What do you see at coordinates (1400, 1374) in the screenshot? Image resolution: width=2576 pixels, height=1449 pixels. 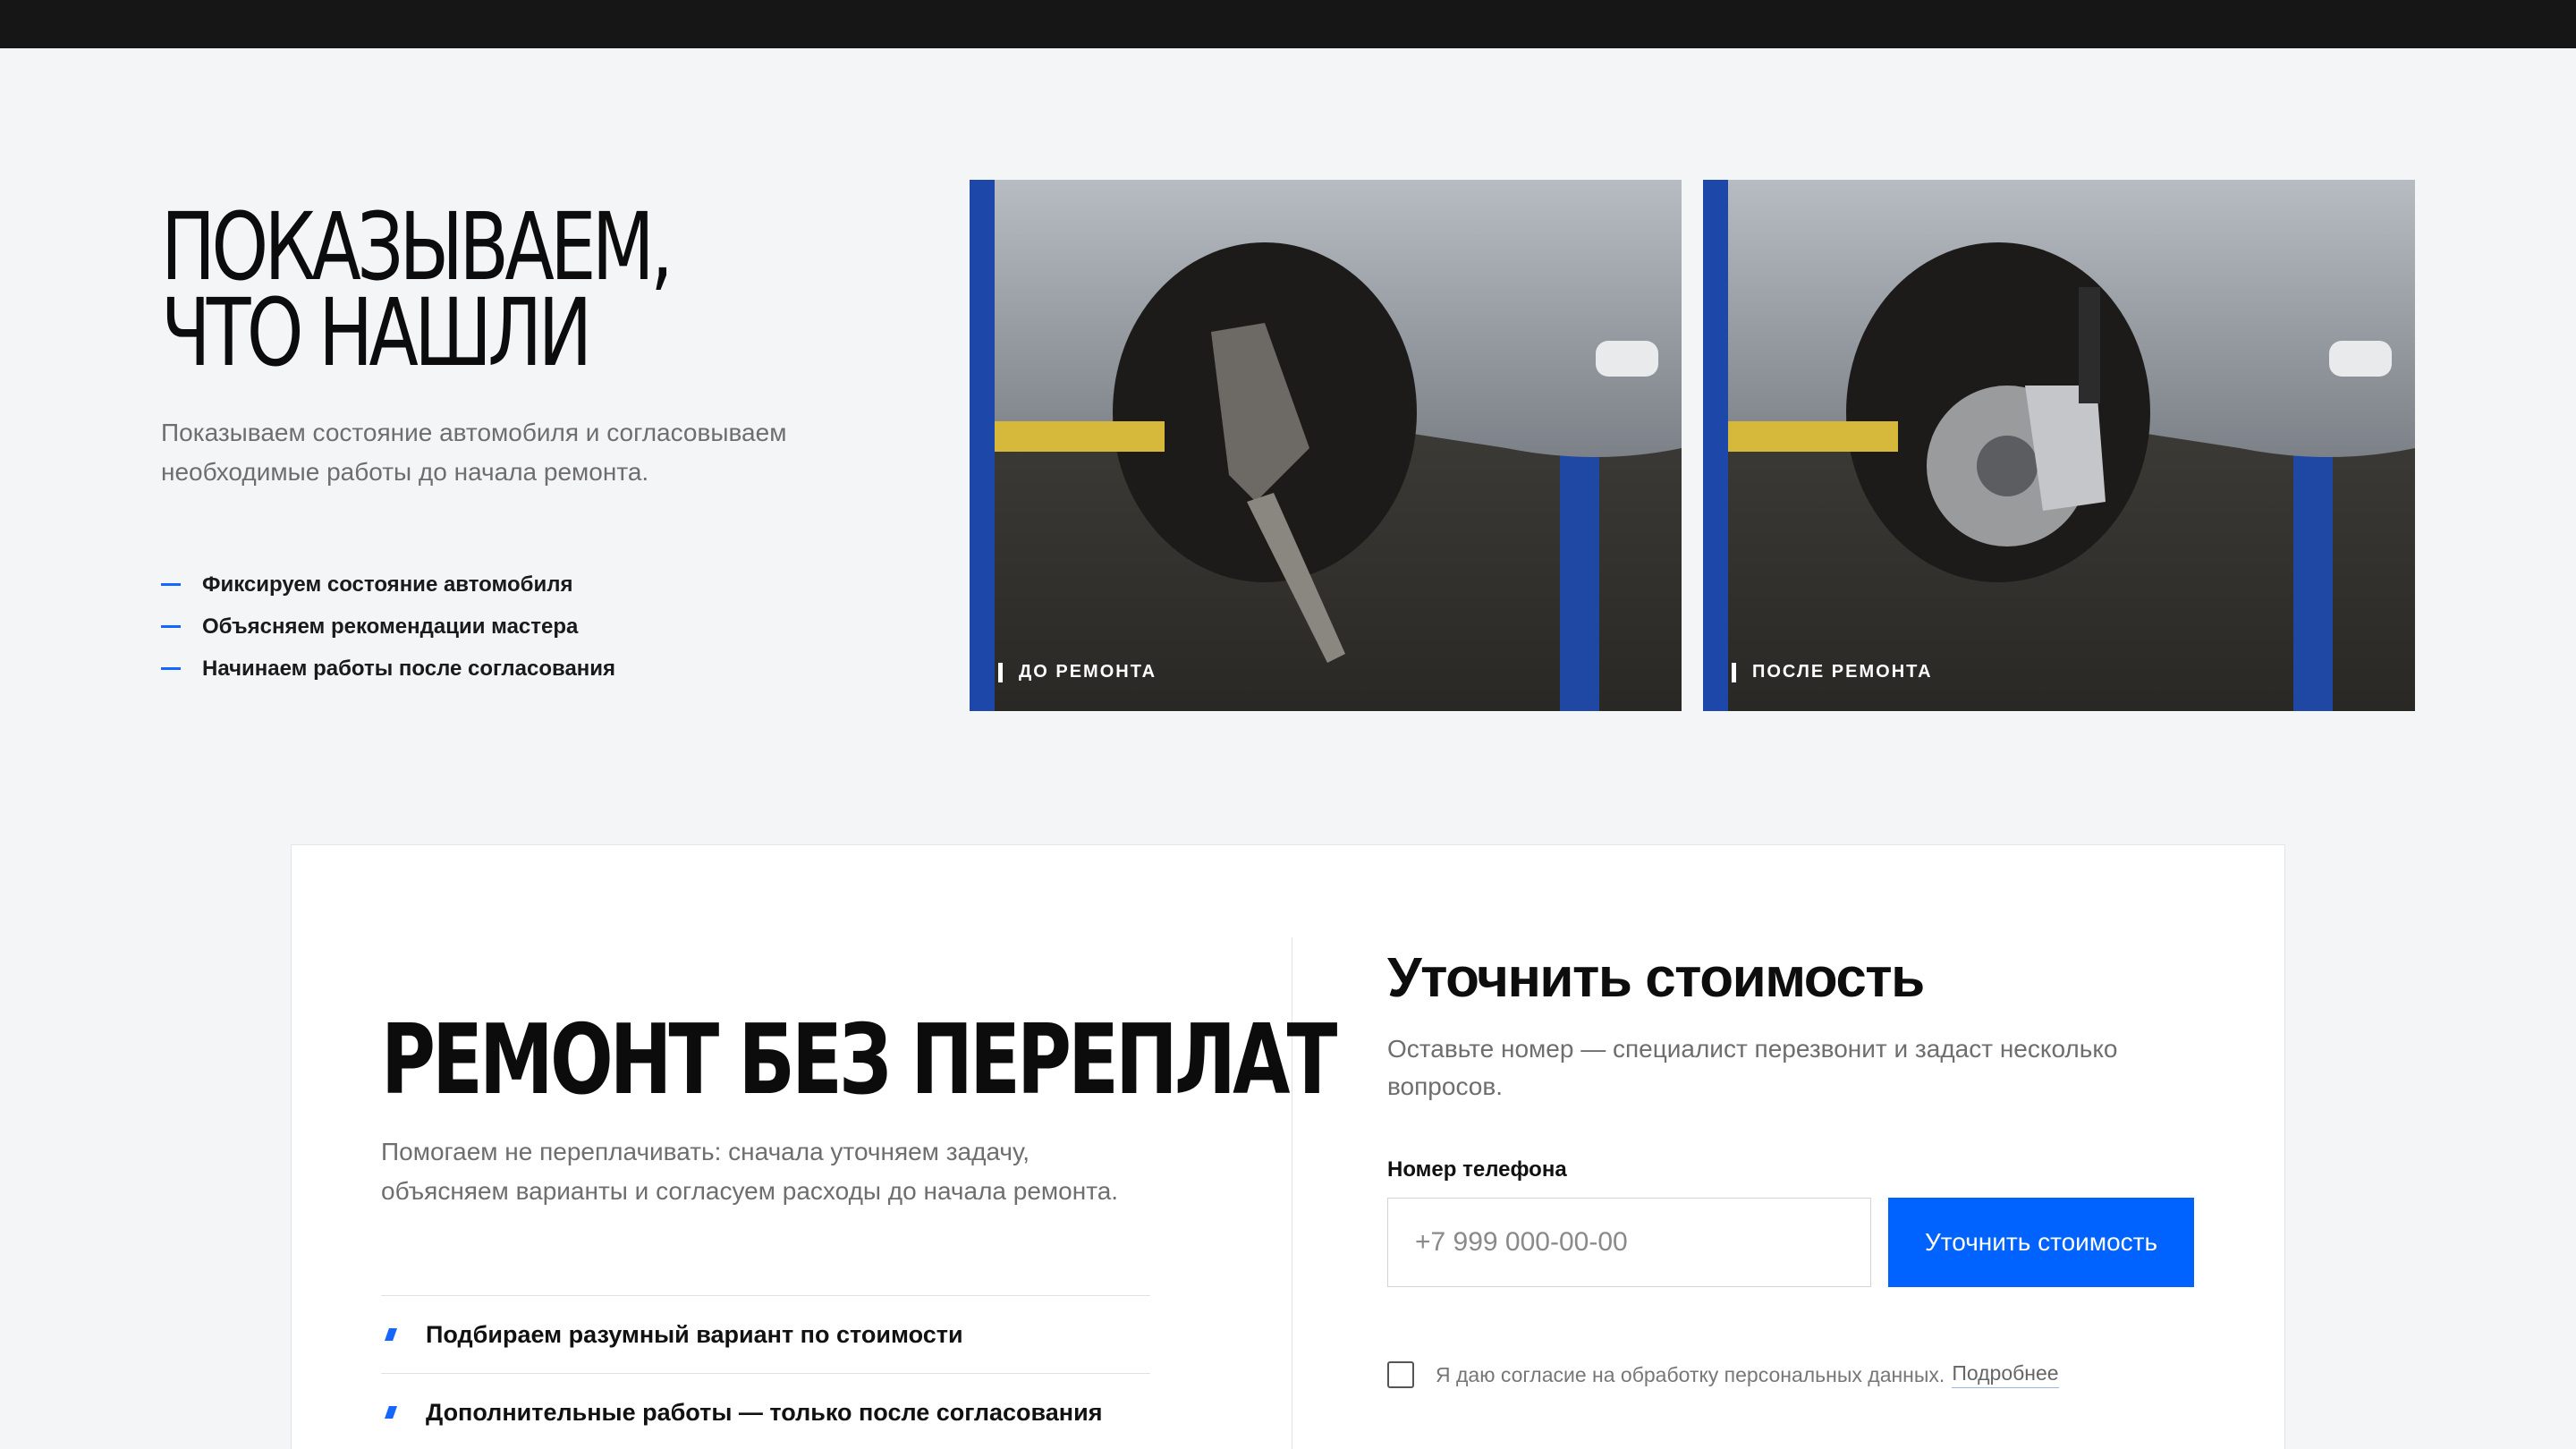 I see `consent-checkbox` at bounding box center [1400, 1374].